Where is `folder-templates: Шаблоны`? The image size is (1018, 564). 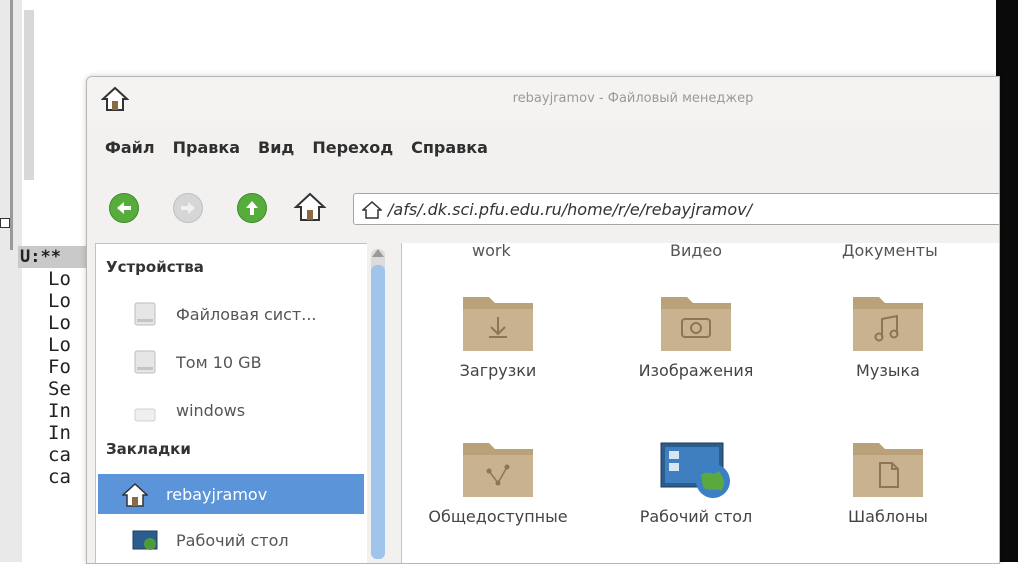
folder-templates: Шаблоны is located at coordinates (888, 479).